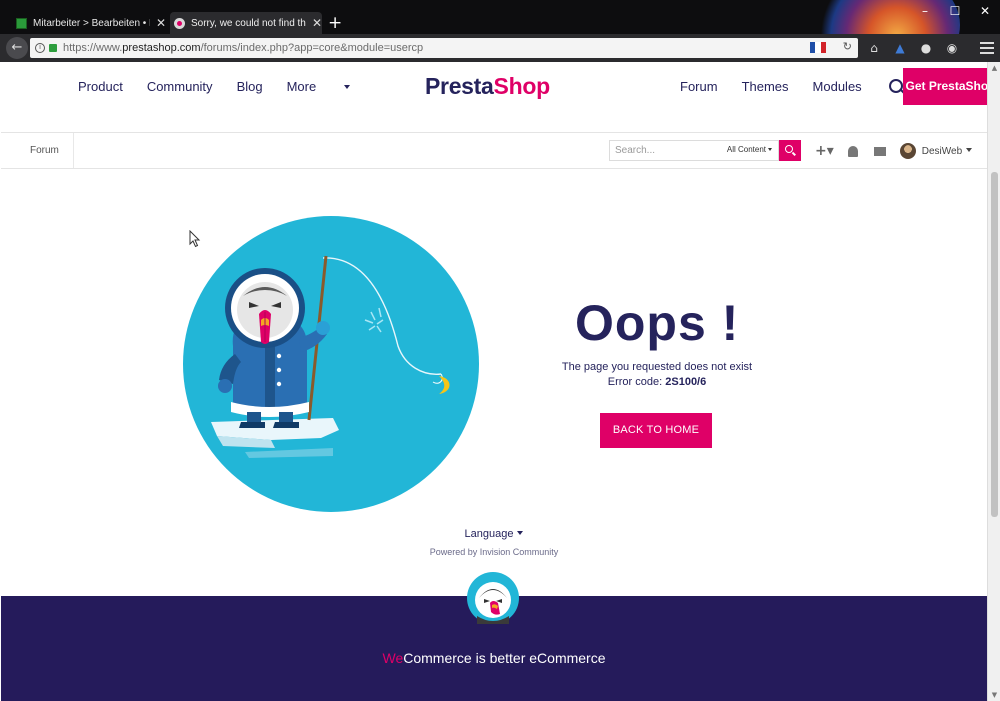 This screenshot has width=1000, height=701. What do you see at coordinates (100, 86) in the screenshot?
I see `nav-product: Product` at bounding box center [100, 86].